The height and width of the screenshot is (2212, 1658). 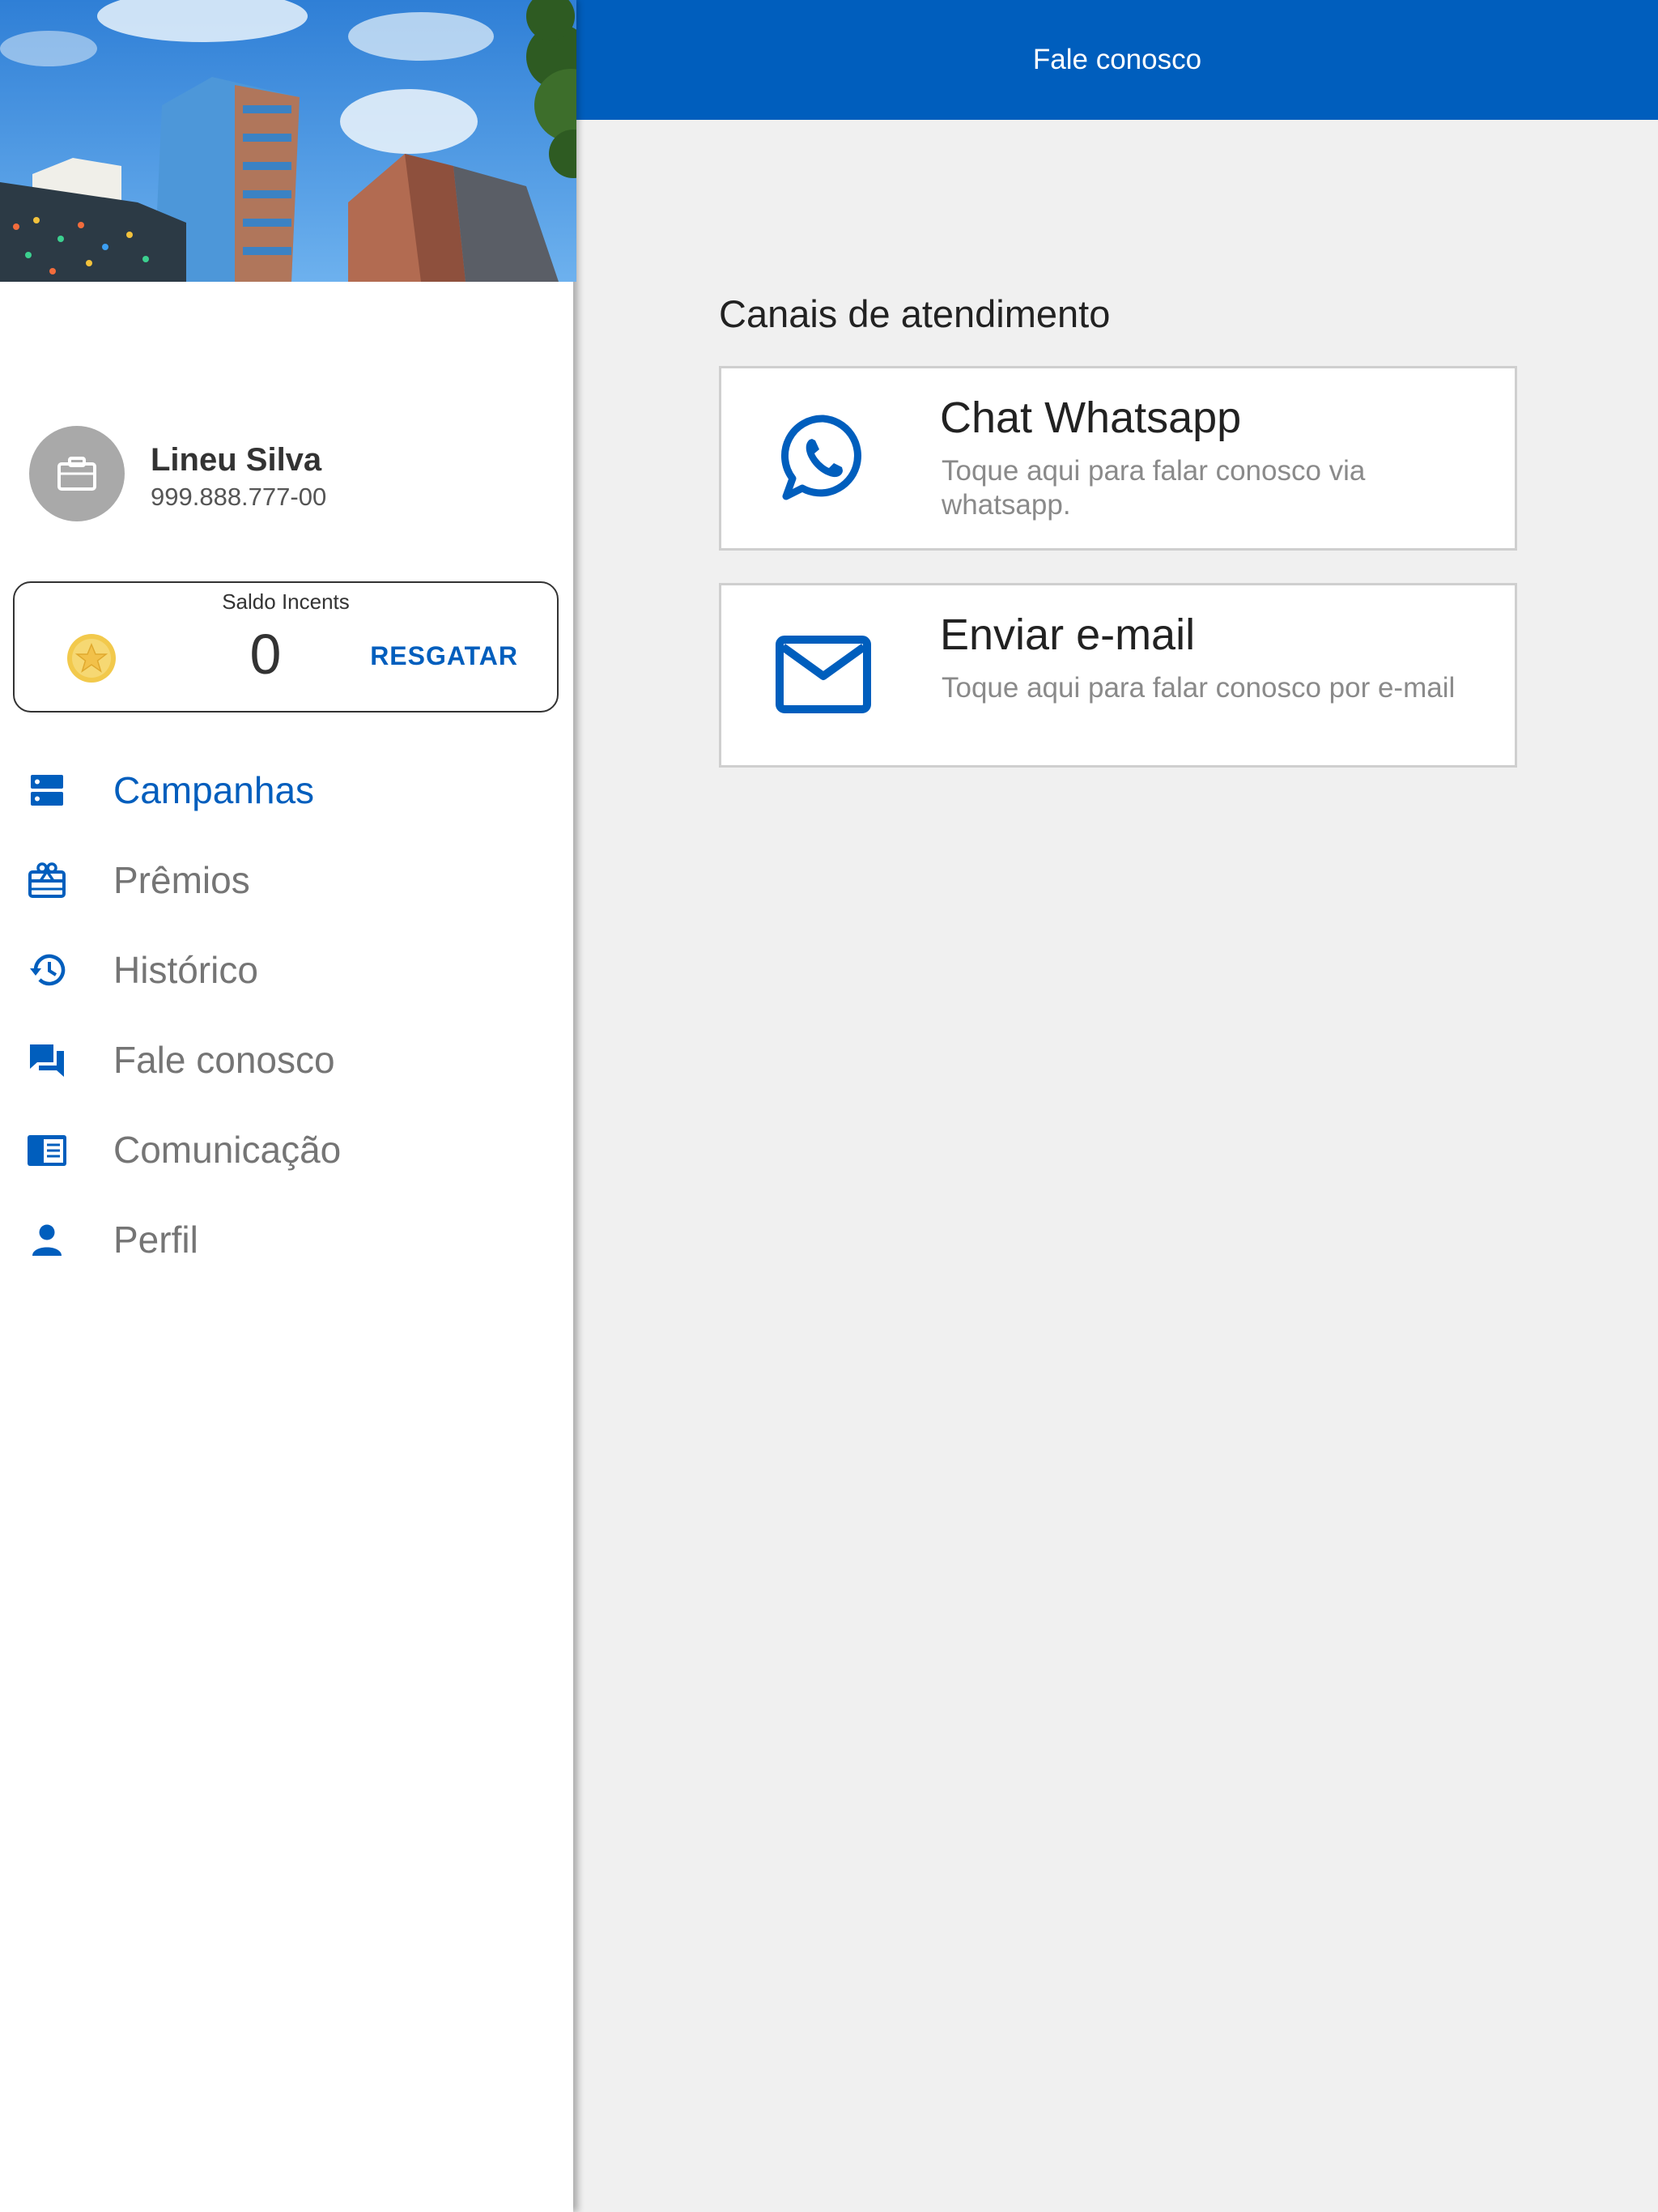 I want to click on balance-label: Saldo Incents, so click(x=286, y=602).